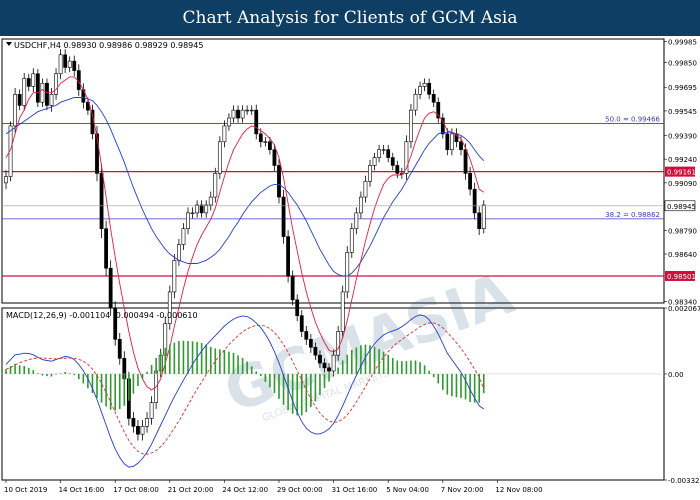 The height and width of the screenshot is (500, 700). I want to click on time-tick-label: 5 Nov 04:00, so click(407, 490).